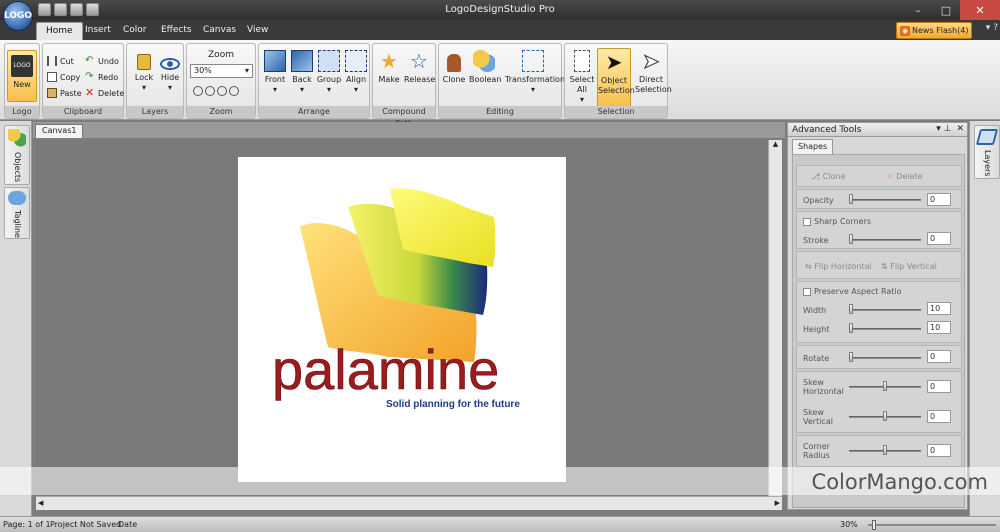  Describe the element at coordinates (851, 199) in the screenshot. I see `opacity-slider-thumb` at that location.